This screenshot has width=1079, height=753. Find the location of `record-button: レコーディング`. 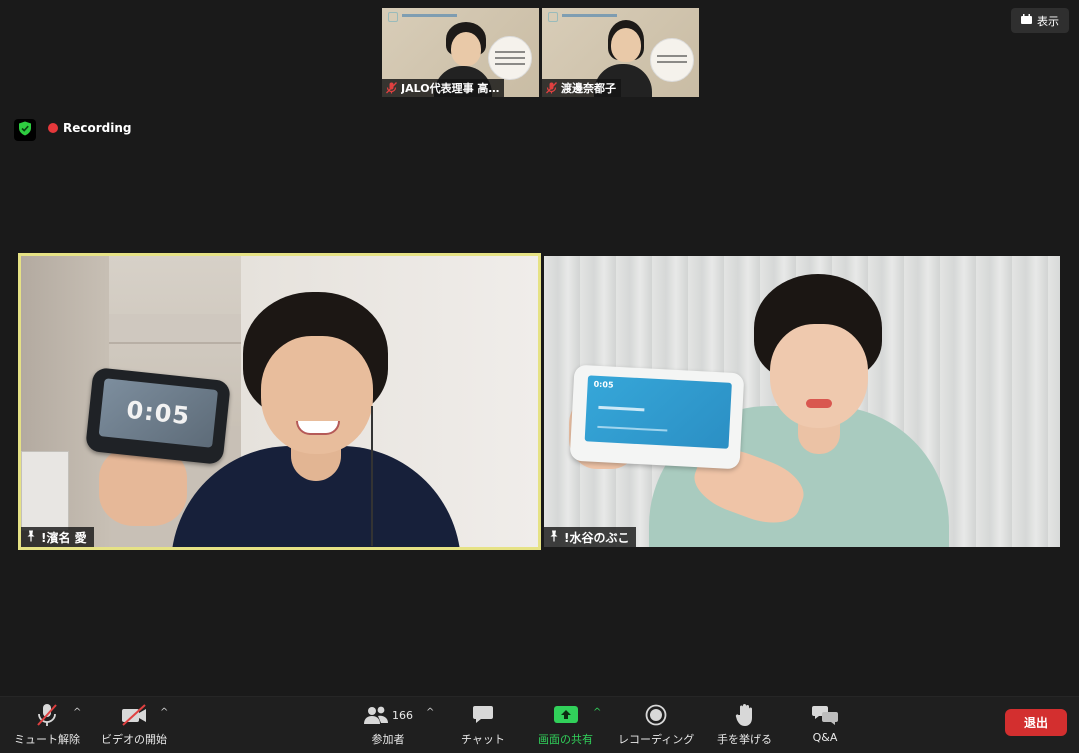

record-button: レコーディング is located at coordinates (656, 725).